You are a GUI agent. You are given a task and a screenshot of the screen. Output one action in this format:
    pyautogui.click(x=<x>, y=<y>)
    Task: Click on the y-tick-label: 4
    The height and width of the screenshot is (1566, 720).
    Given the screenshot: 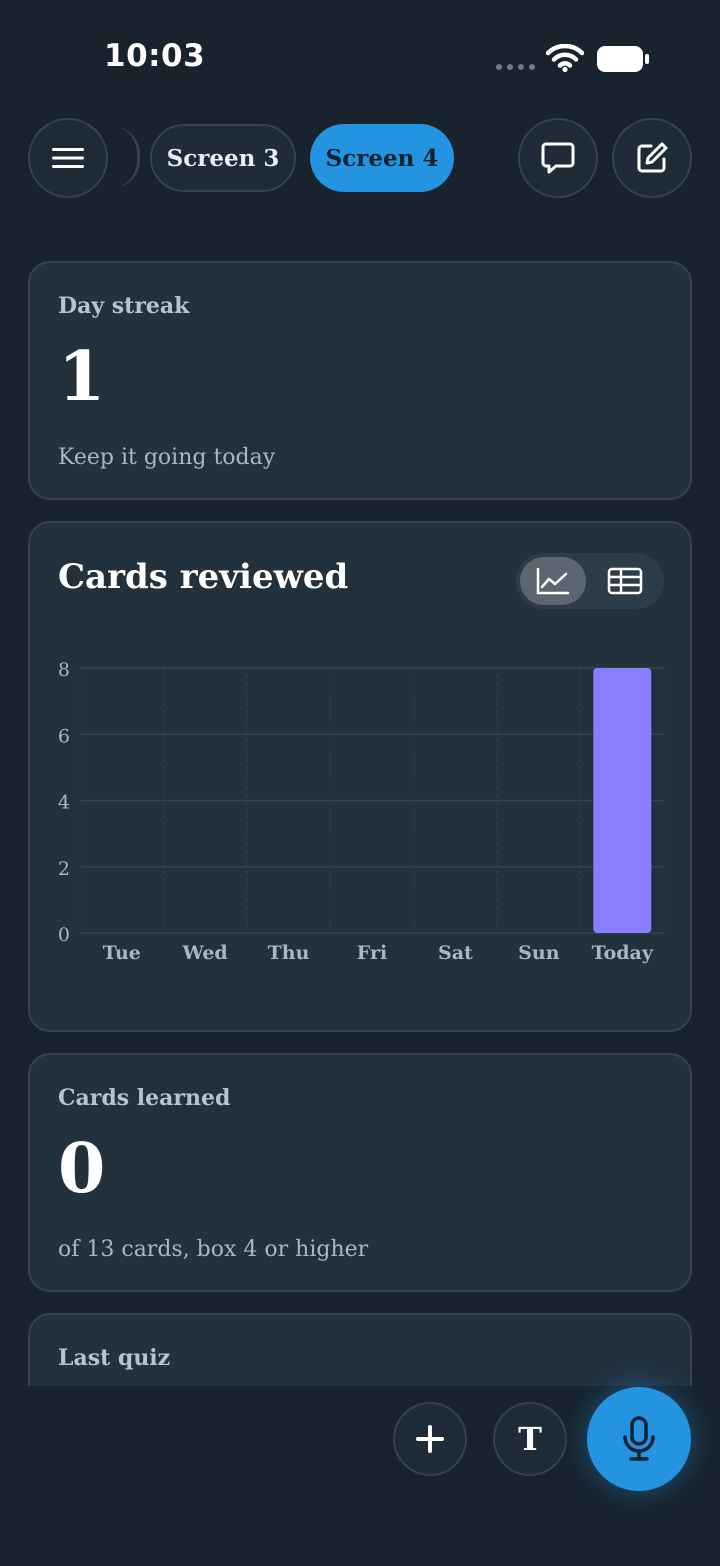 What is the action you would take?
    pyautogui.click(x=64, y=803)
    